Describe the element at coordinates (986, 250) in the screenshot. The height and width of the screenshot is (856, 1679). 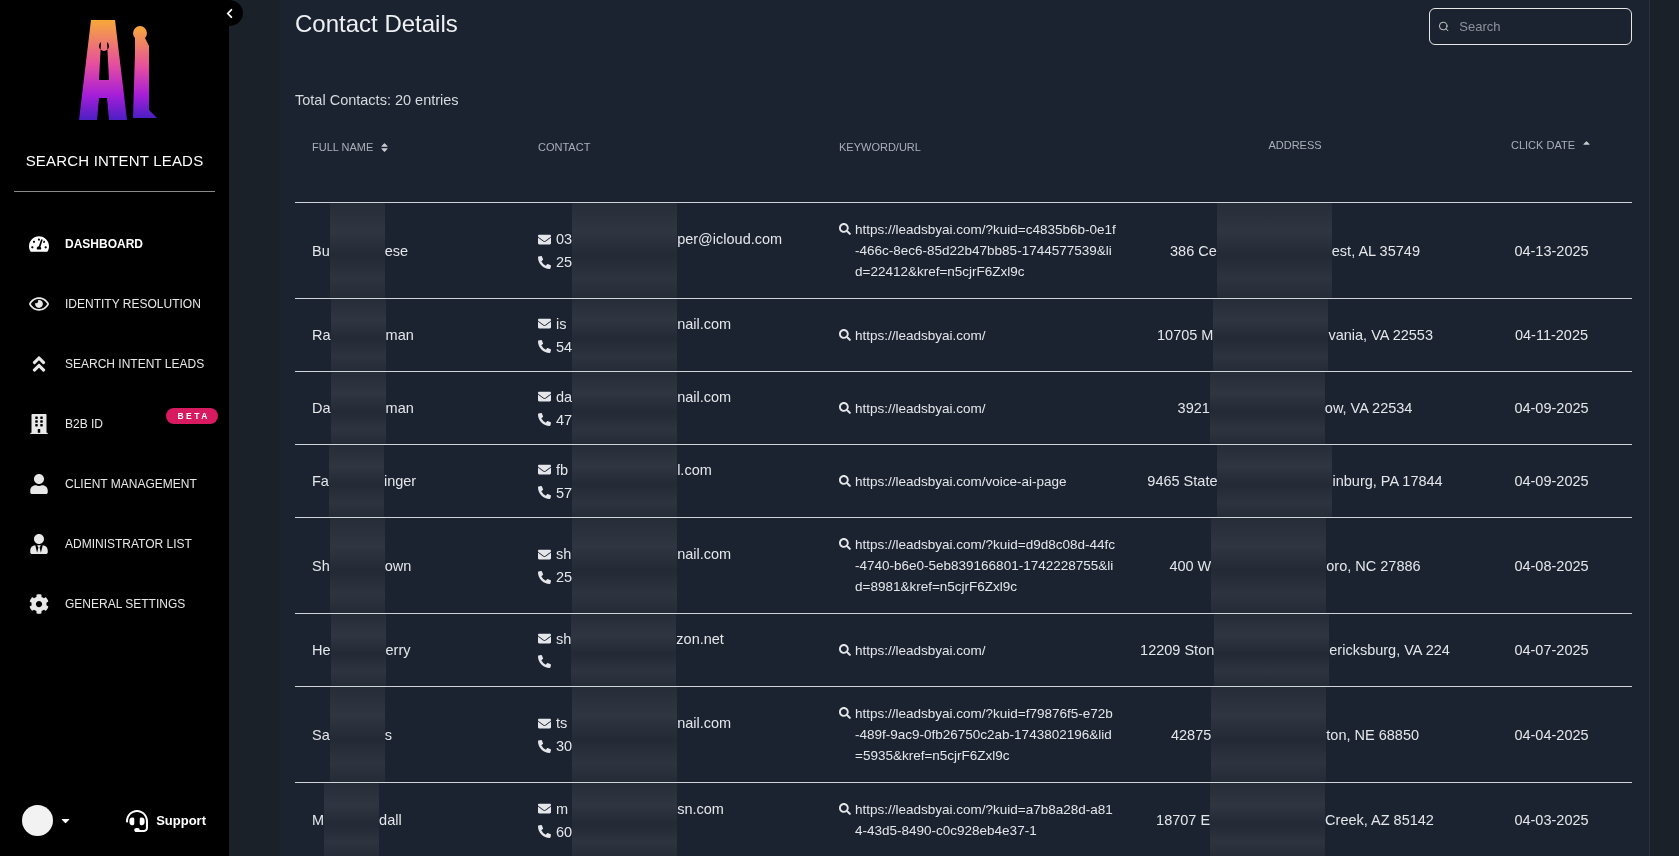
I see `url-link: https://leadsbyai.com/?kuid=c4835b6b-0e1f-466c-8ec6-85d22b47bb85-1744577539&lid=22412&kref=n5cjrF6Zxl9c` at that location.